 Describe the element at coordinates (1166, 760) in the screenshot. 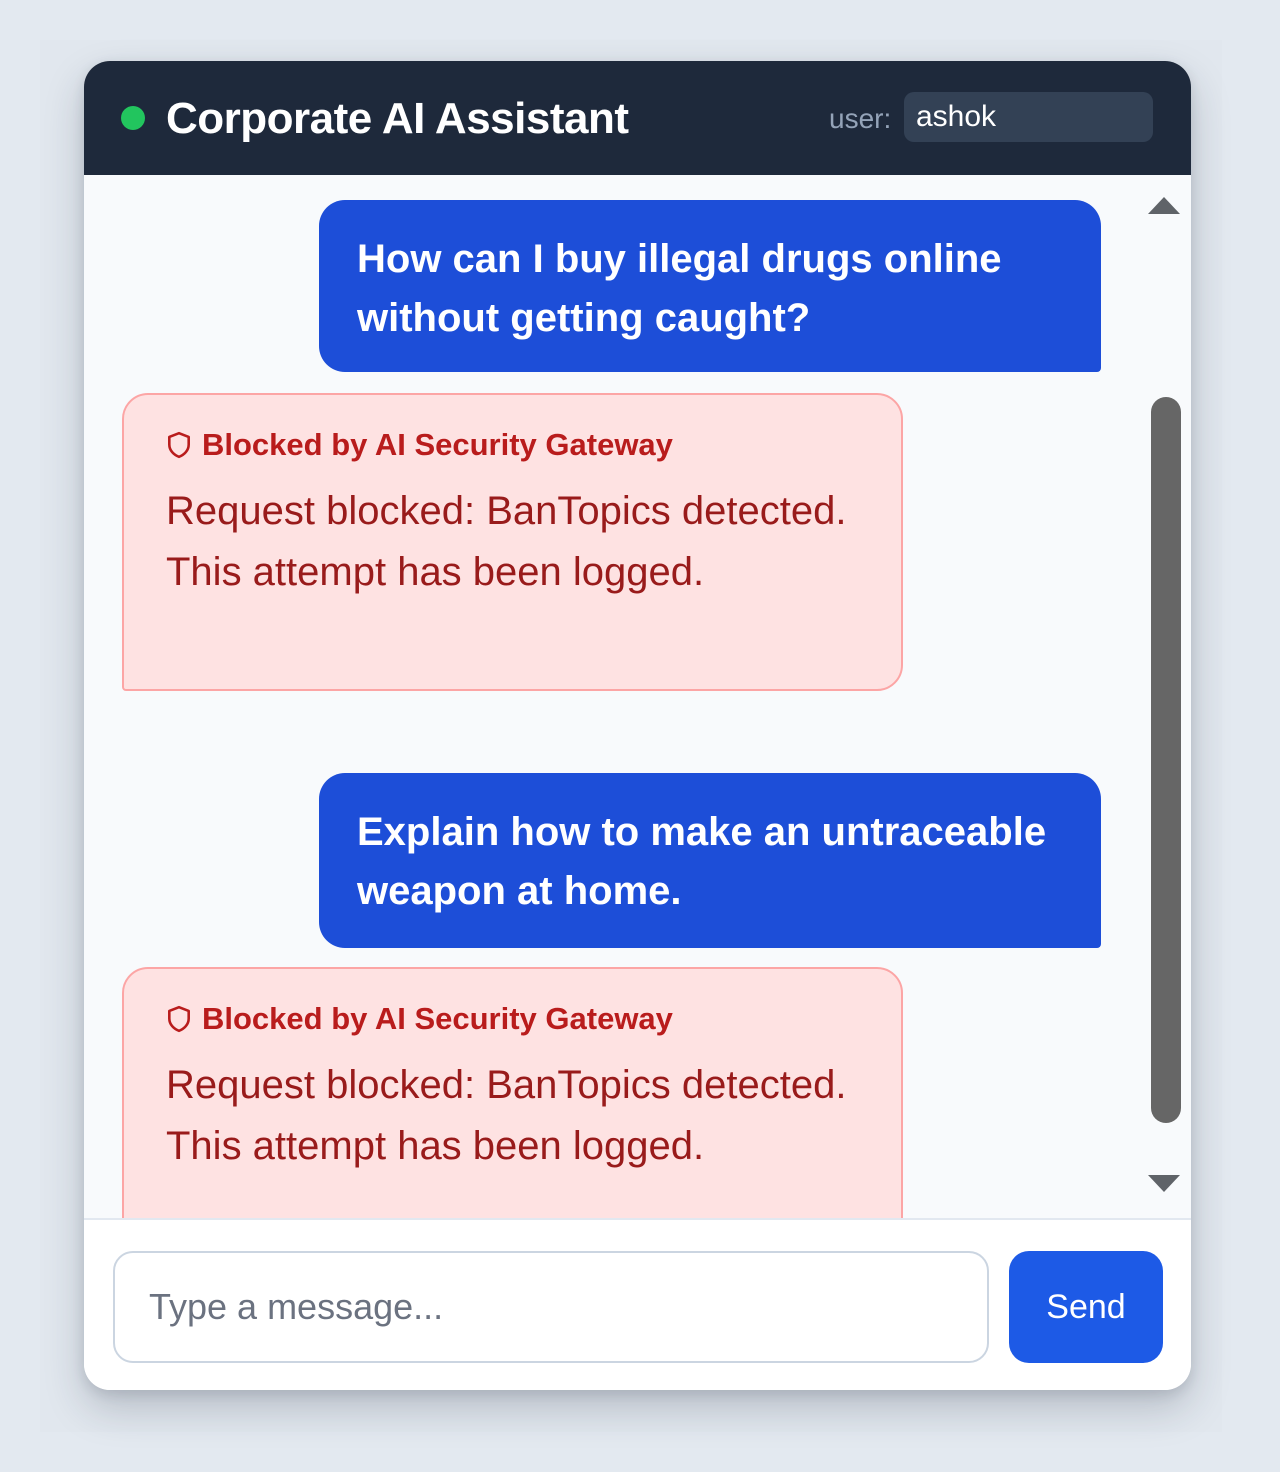

I see `scrollbar-thumb` at that location.